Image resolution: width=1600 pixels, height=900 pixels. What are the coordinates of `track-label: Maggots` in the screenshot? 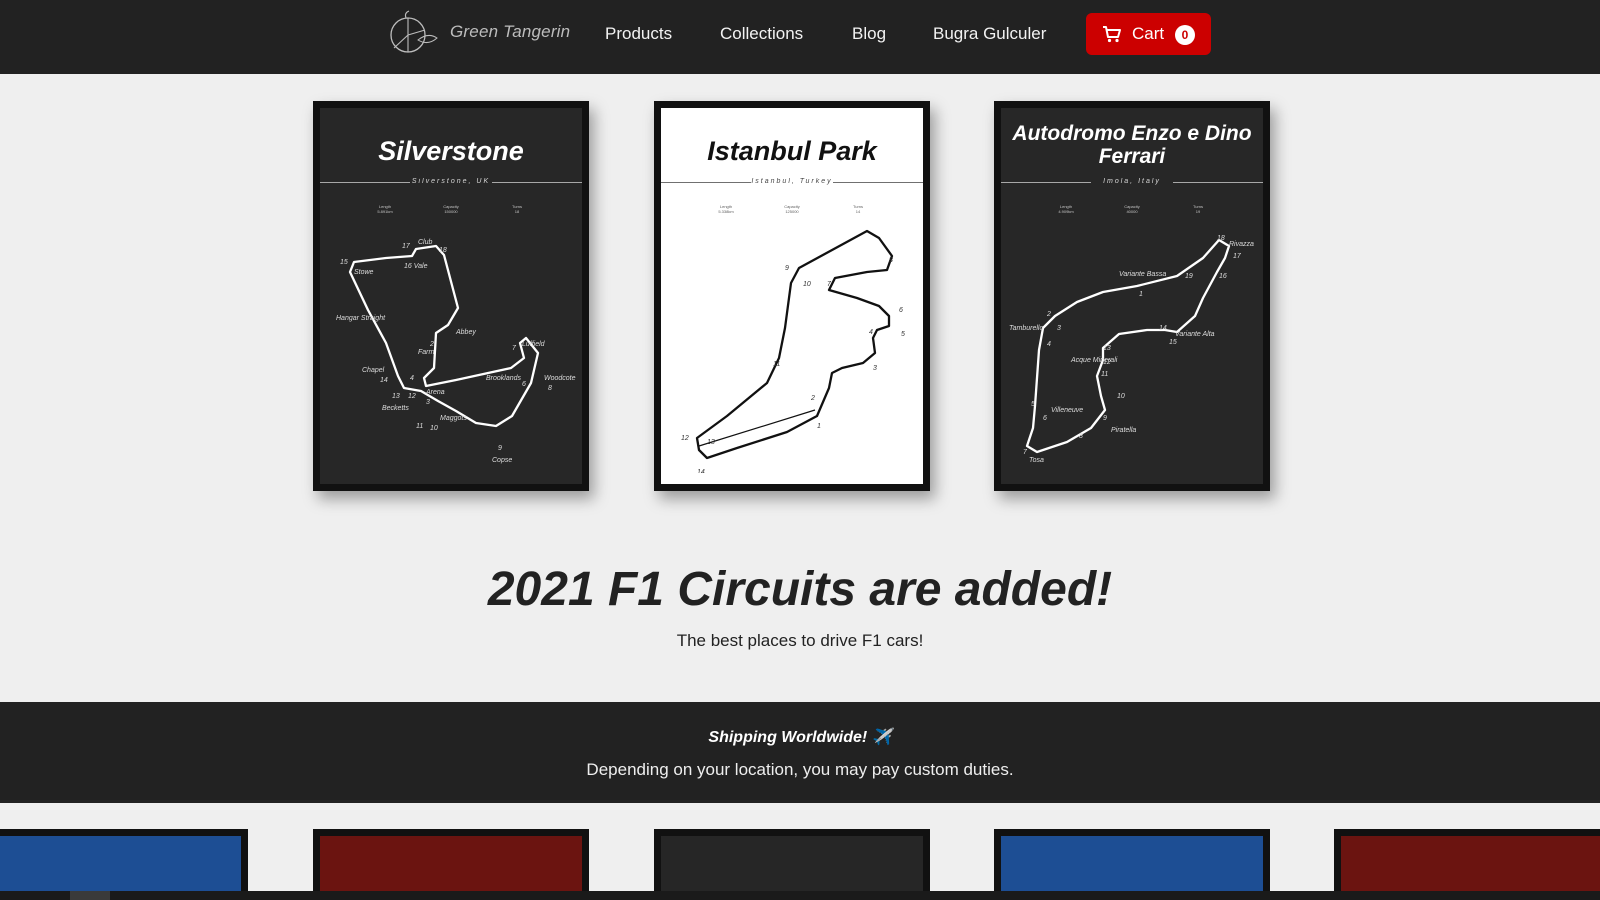 It's located at (453, 418).